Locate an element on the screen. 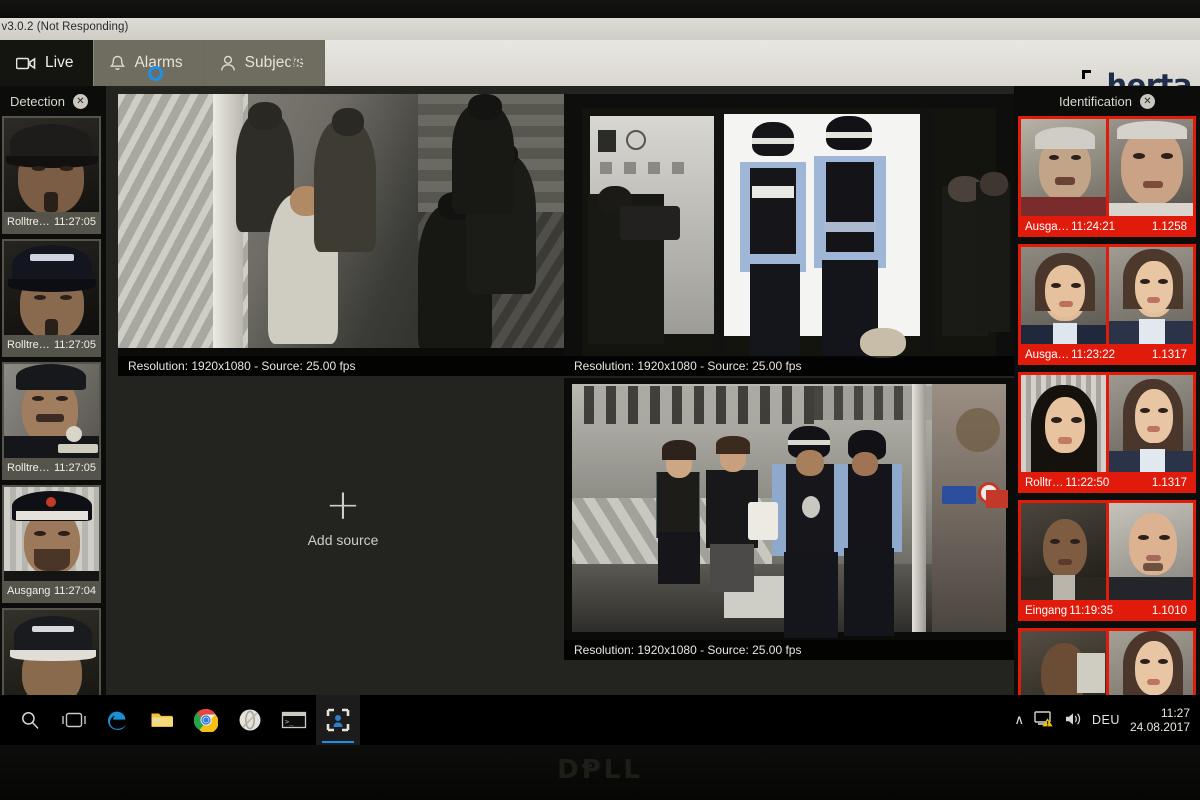  identification-caption: Ausga… 11:24:21 1.1258 is located at coordinates (1107, 226).